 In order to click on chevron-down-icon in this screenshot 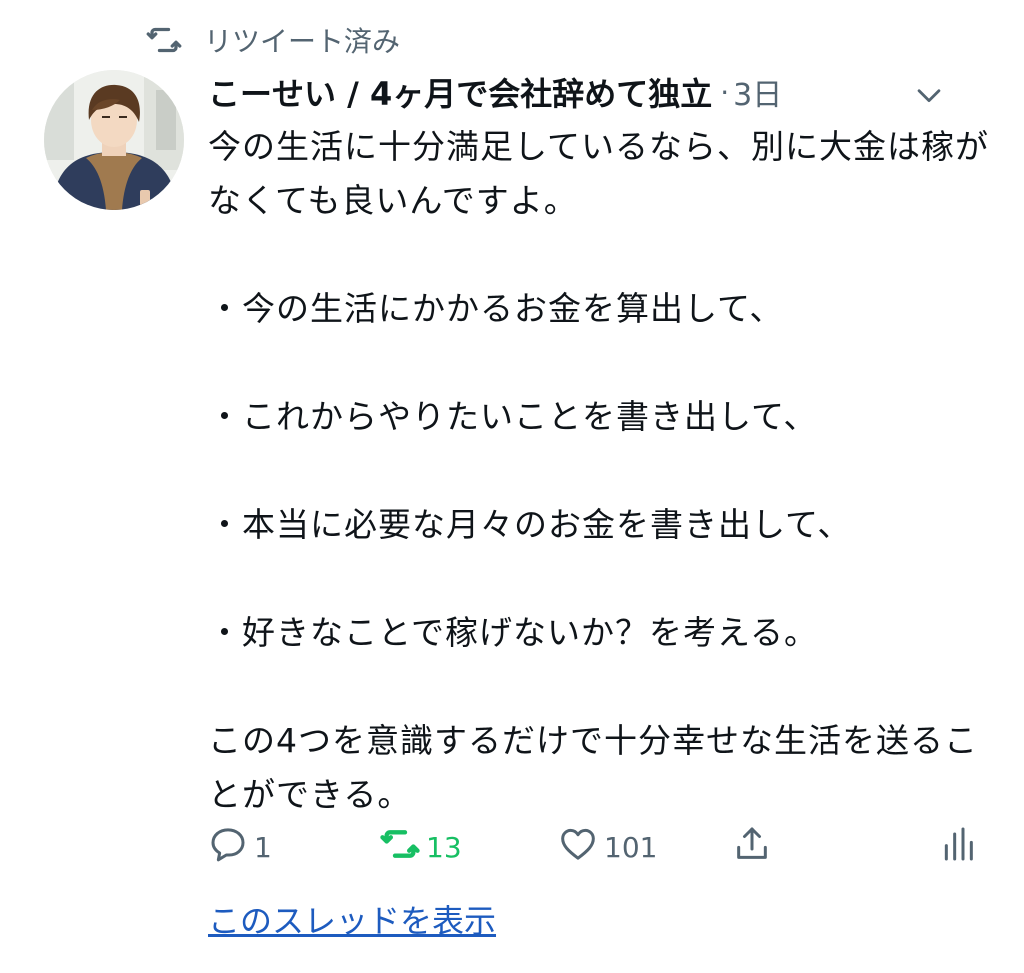, I will do `click(929, 95)`.